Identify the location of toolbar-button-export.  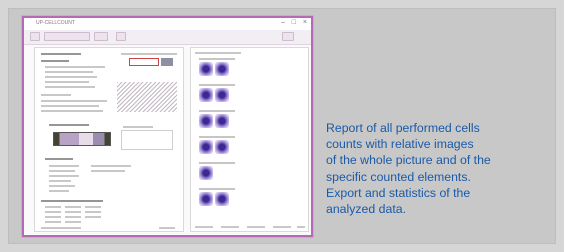
(101, 36).